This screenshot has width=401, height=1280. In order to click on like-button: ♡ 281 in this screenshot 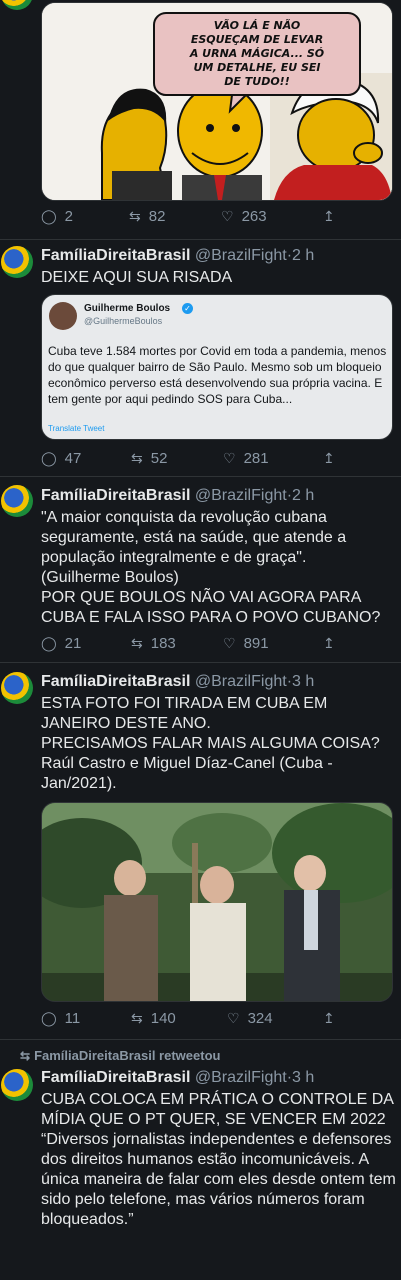, I will do `click(246, 458)`.